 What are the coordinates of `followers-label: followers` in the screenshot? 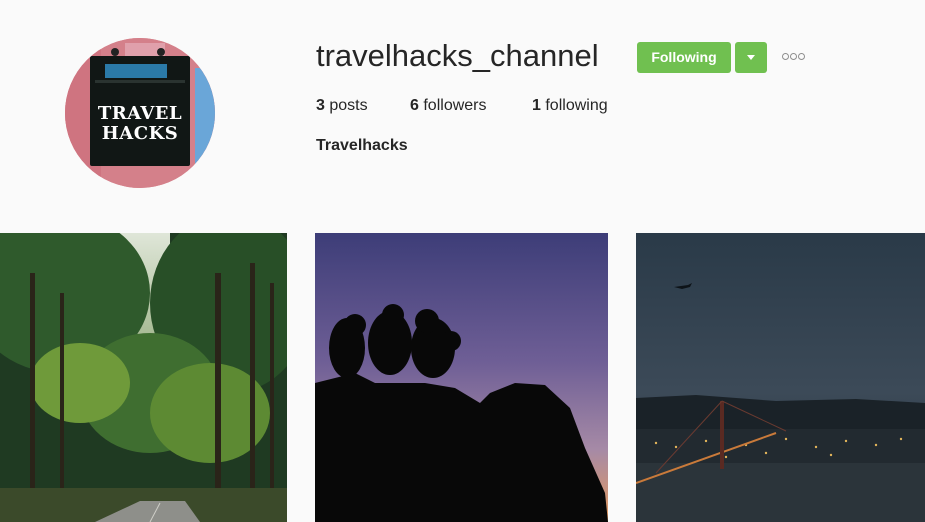 It's located at (455, 105).